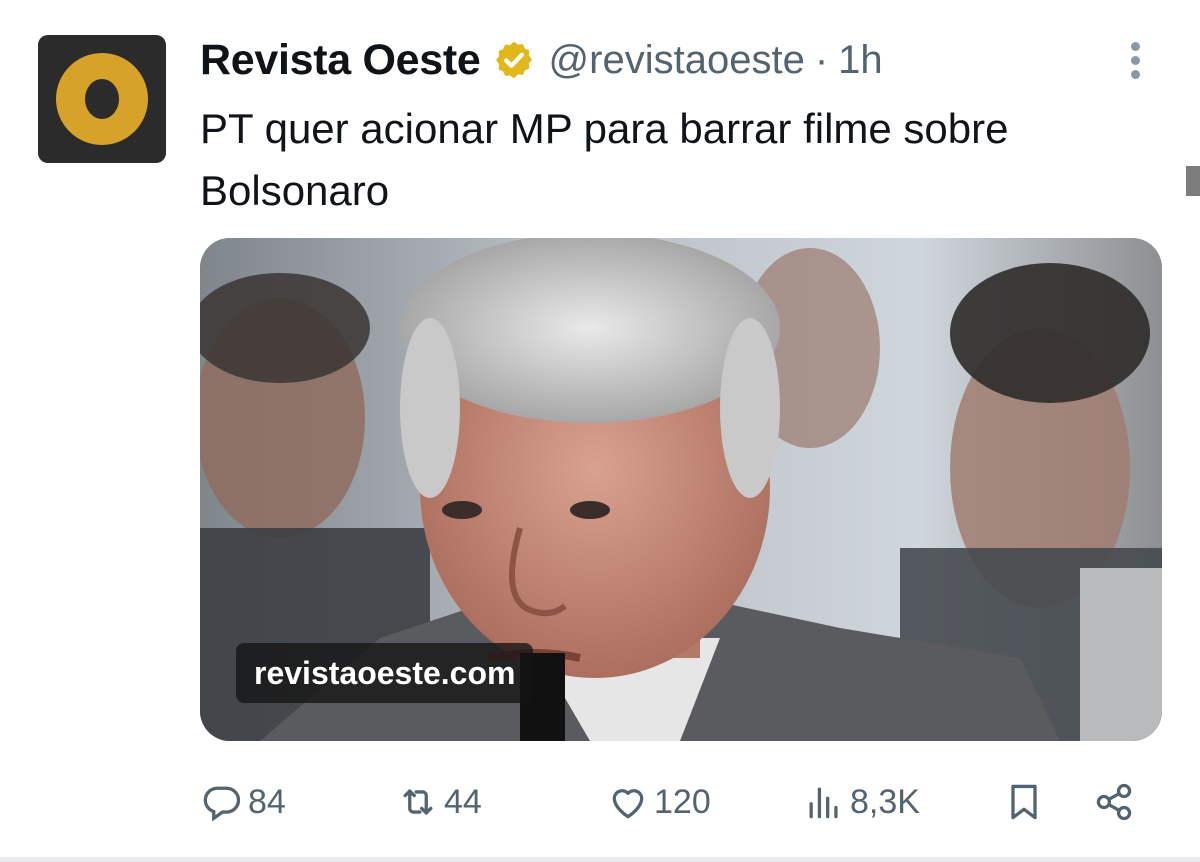 This screenshot has width=1200, height=862. I want to click on reply-button: 84, so click(243, 802).